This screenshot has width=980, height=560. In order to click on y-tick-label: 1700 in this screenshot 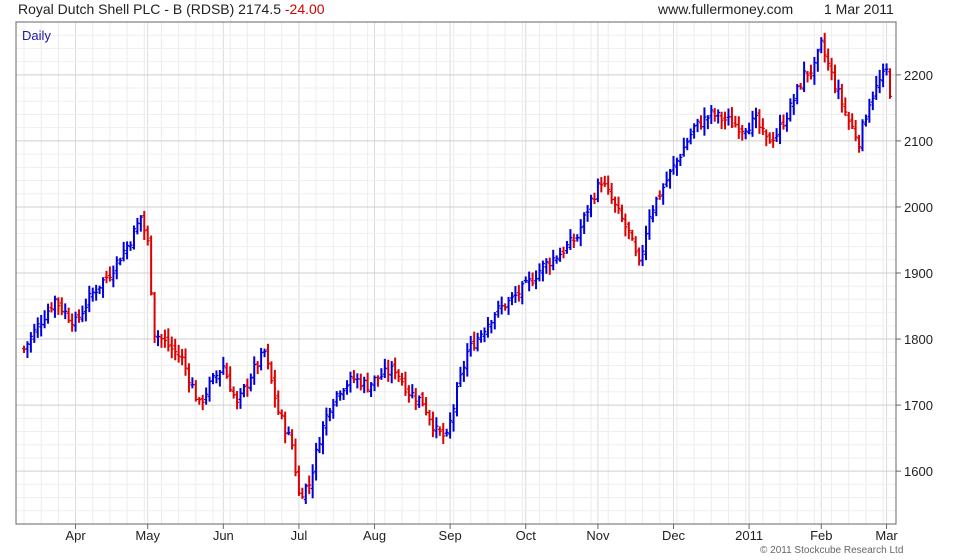, I will do `click(918, 405)`.